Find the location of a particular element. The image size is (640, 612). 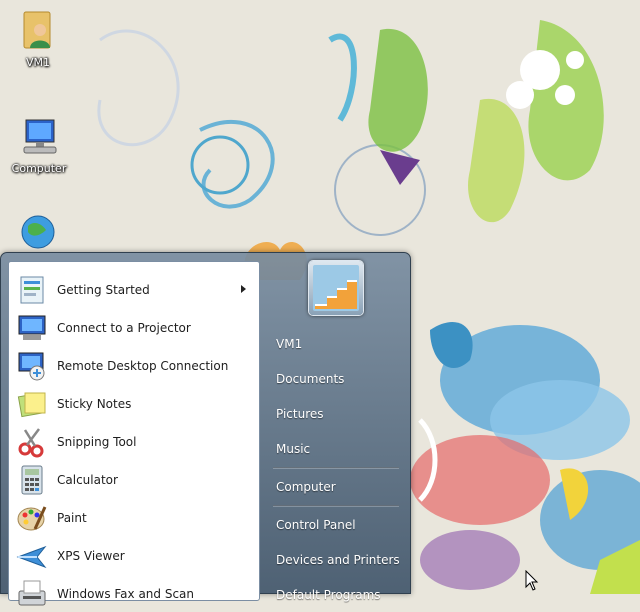

place-user-folder: VM1 is located at coordinates (289, 344).